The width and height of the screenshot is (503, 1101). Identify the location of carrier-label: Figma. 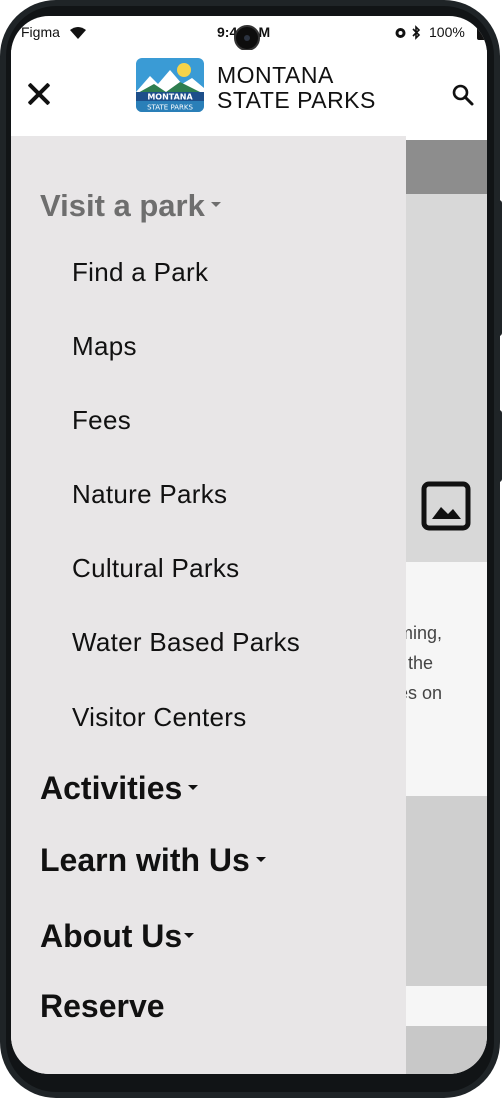
(40, 32).